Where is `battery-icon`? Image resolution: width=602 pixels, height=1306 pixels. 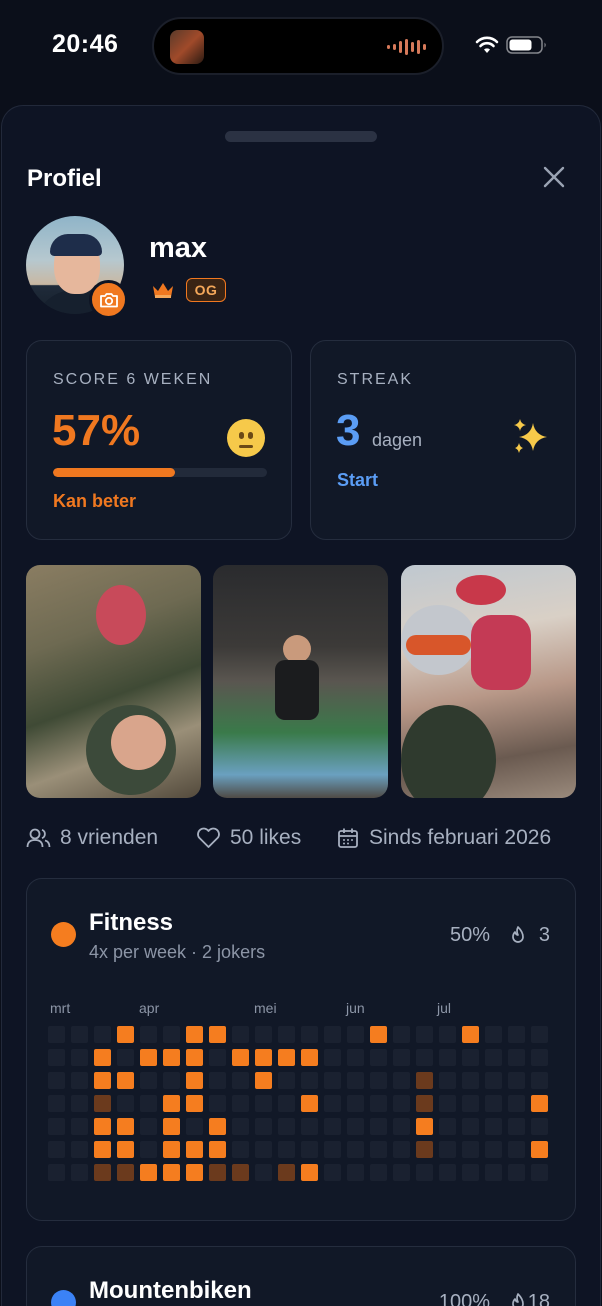
battery-icon is located at coordinates (526, 45).